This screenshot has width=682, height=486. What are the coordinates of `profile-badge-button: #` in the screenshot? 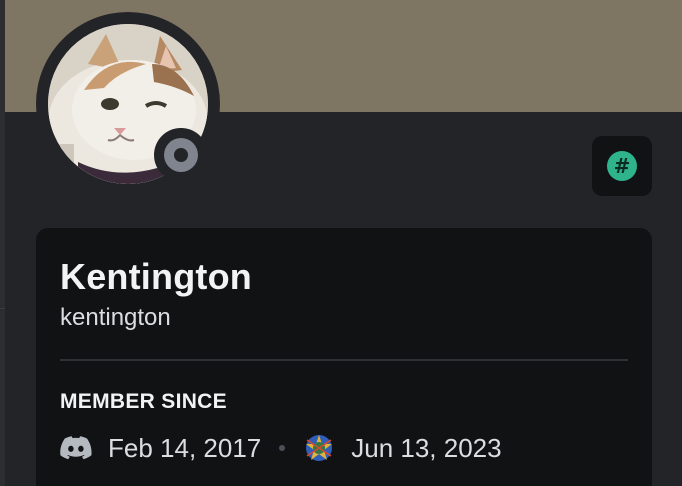 It's located at (622, 166).